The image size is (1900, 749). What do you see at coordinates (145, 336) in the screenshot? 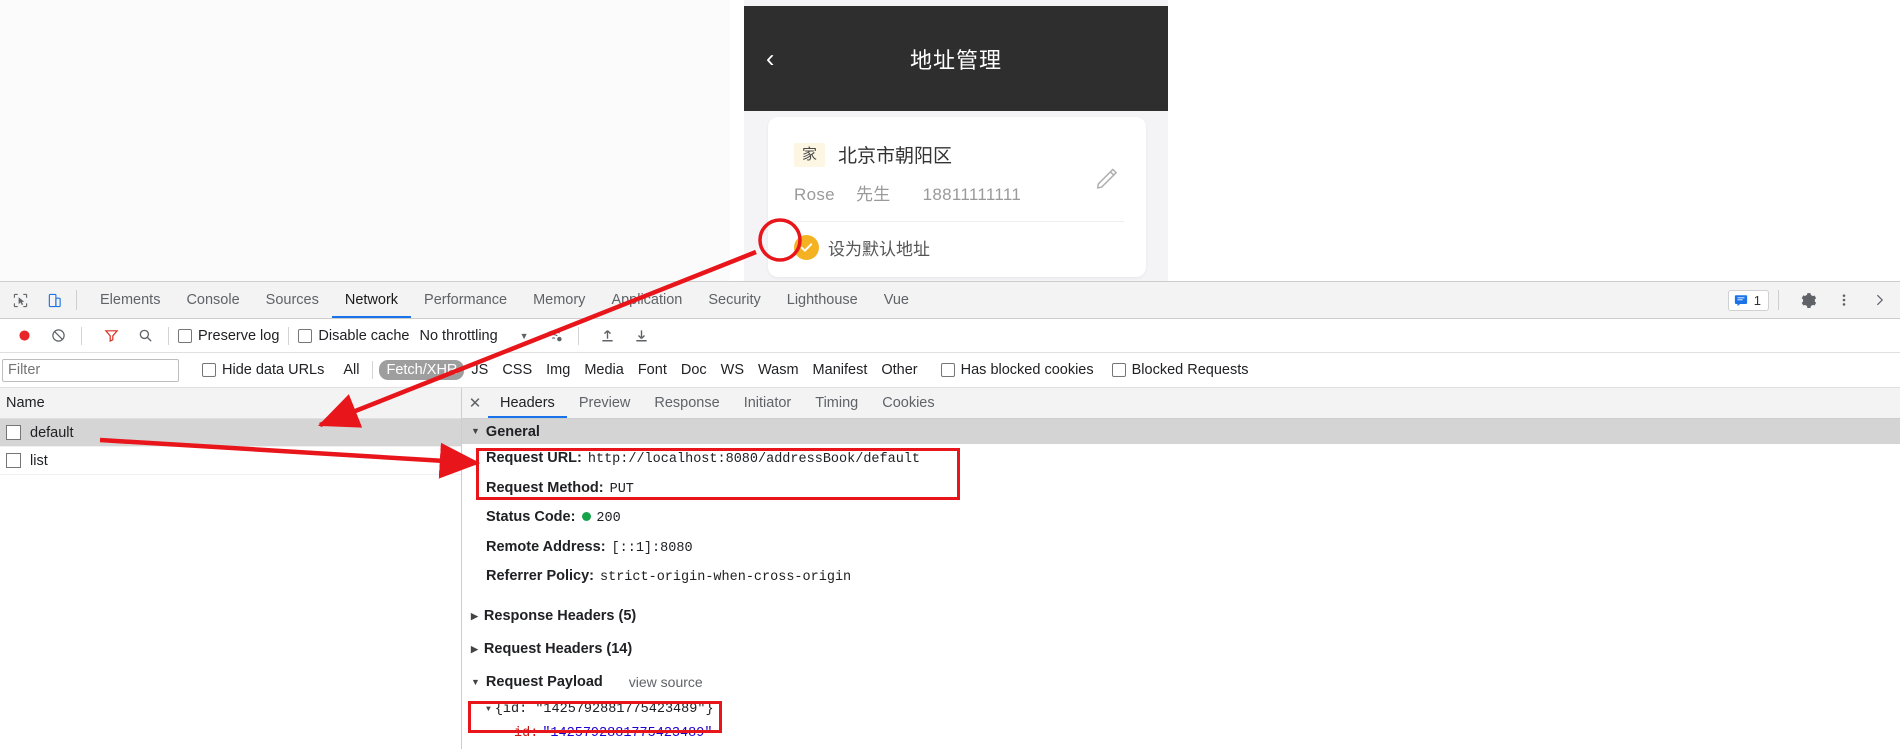
I see `magnifier-icon` at bounding box center [145, 336].